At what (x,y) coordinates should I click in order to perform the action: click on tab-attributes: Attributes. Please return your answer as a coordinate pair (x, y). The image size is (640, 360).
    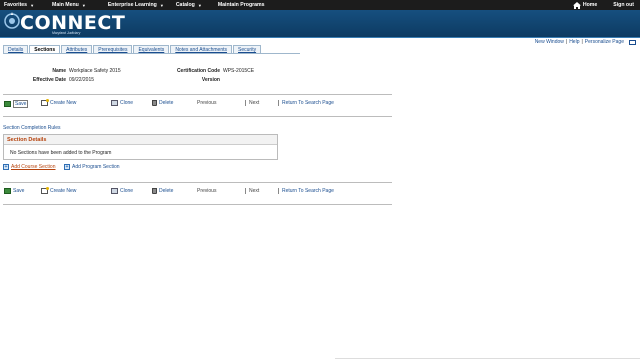
    Looking at the image, I should click on (77, 49).